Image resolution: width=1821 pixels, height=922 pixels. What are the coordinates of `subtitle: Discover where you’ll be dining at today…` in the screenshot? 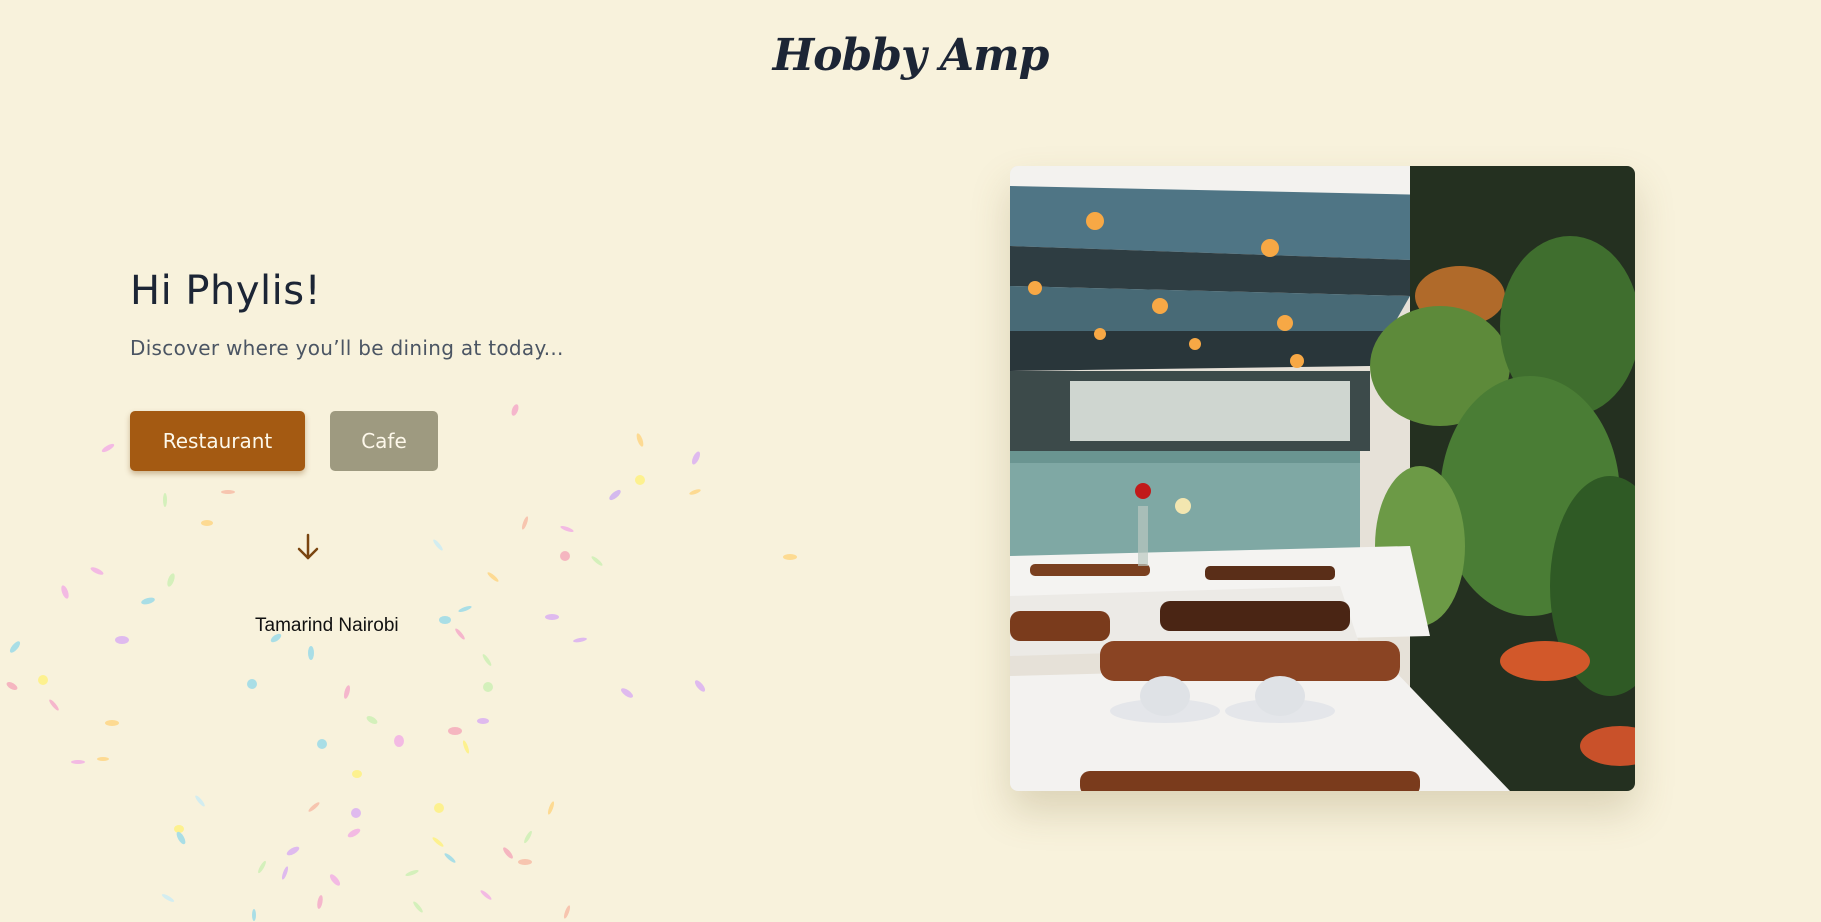 It's located at (347, 348).